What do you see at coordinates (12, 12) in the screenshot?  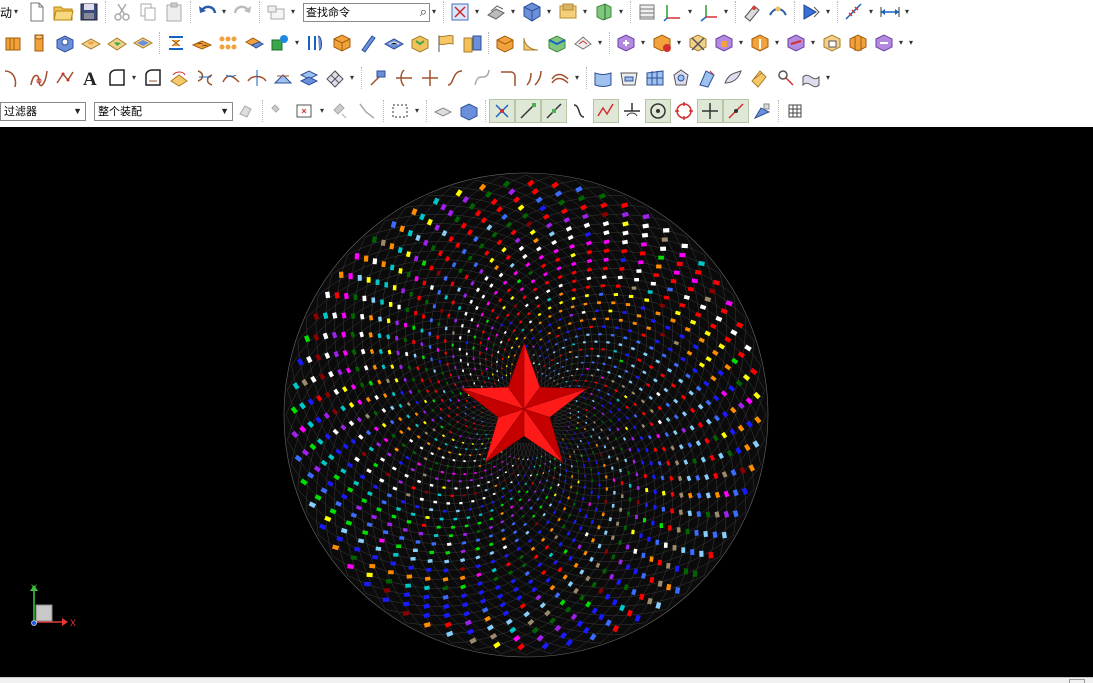 I see `start-menu: 动 ▾` at bounding box center [12, 12].